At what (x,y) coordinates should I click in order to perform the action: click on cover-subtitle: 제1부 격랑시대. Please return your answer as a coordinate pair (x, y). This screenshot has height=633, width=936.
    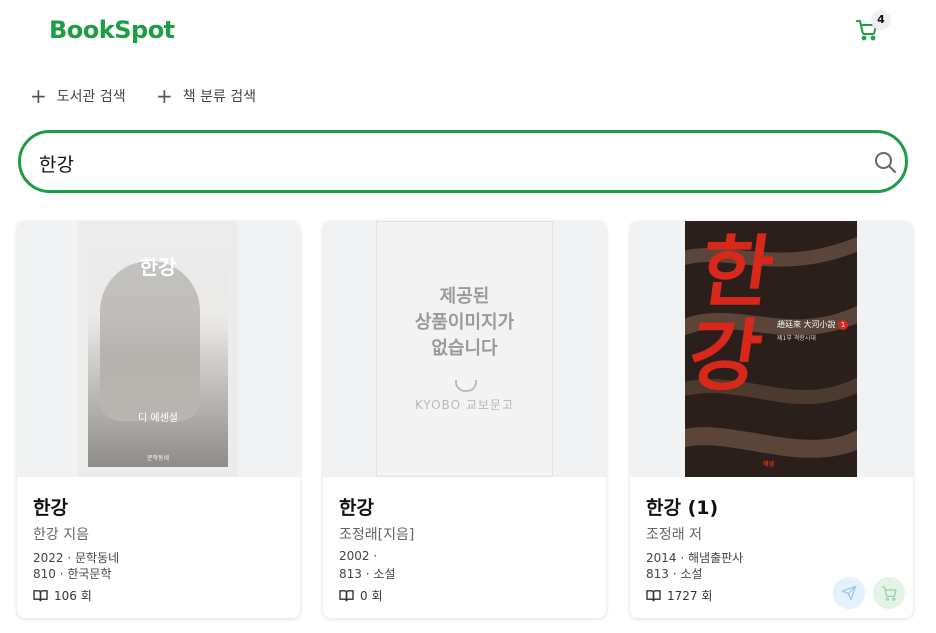
    Looking at the image, I should click on (796, 338).